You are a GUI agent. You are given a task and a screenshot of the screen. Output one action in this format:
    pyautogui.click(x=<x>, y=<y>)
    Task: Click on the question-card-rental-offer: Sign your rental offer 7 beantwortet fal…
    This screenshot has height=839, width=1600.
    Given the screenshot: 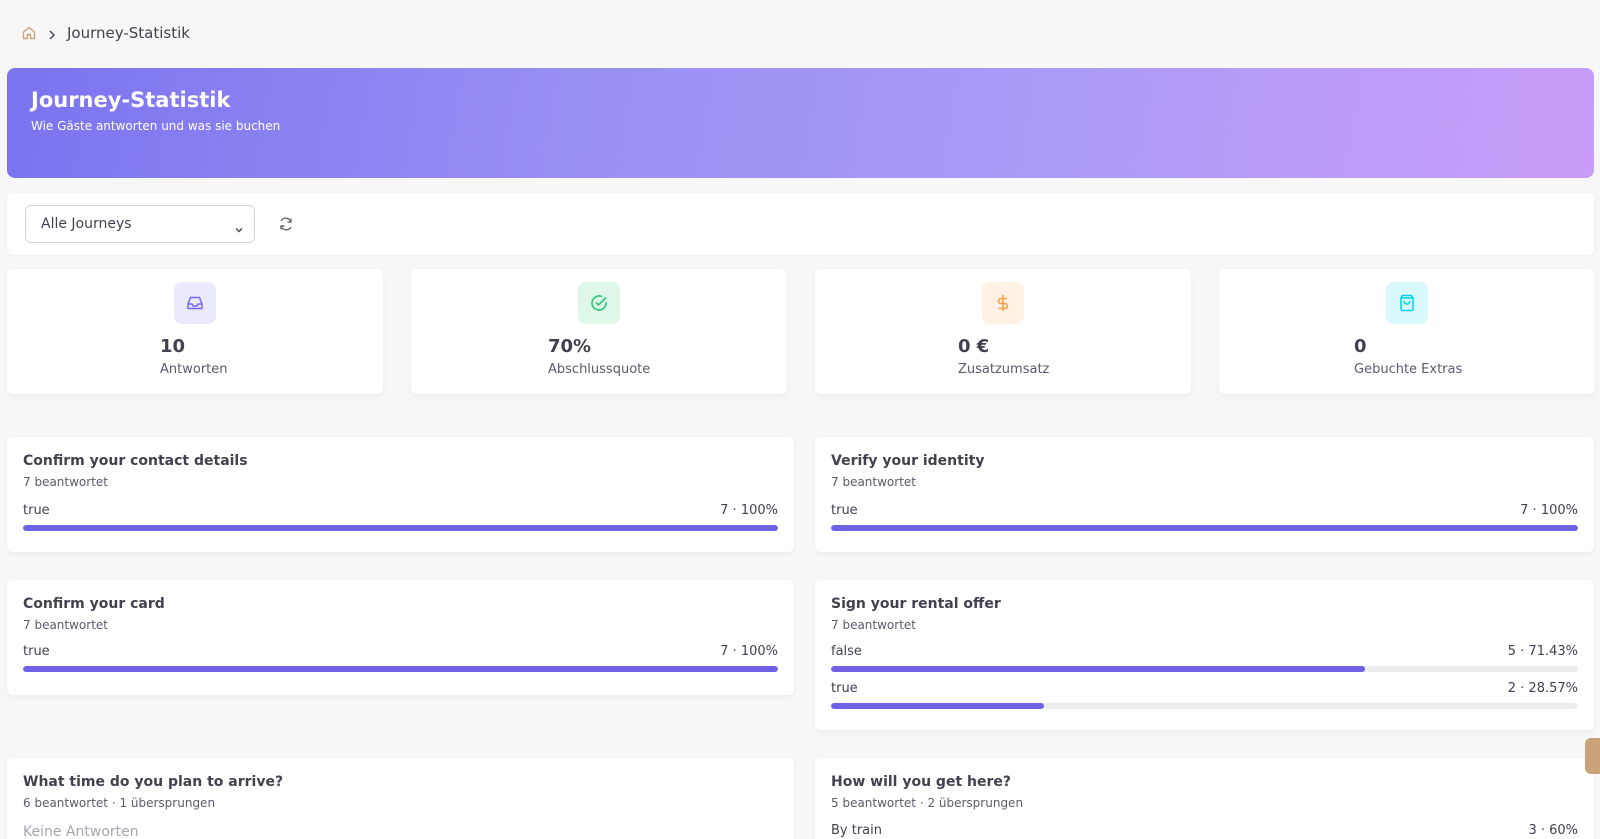 What is the action you would take?
    pyautogui.click(x=1204, y=655)
    